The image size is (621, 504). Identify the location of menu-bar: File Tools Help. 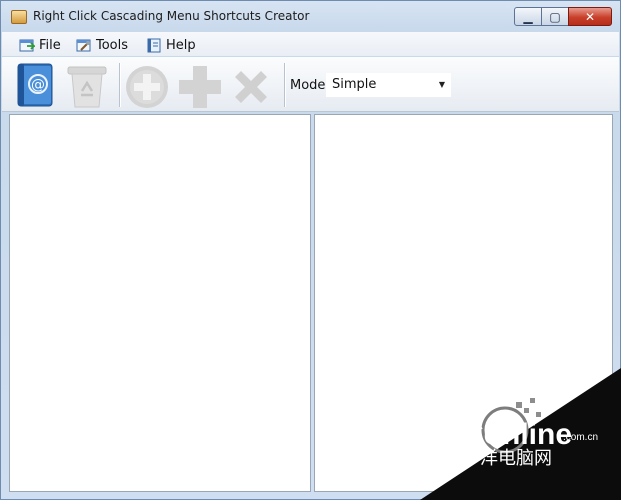
(310, 44).